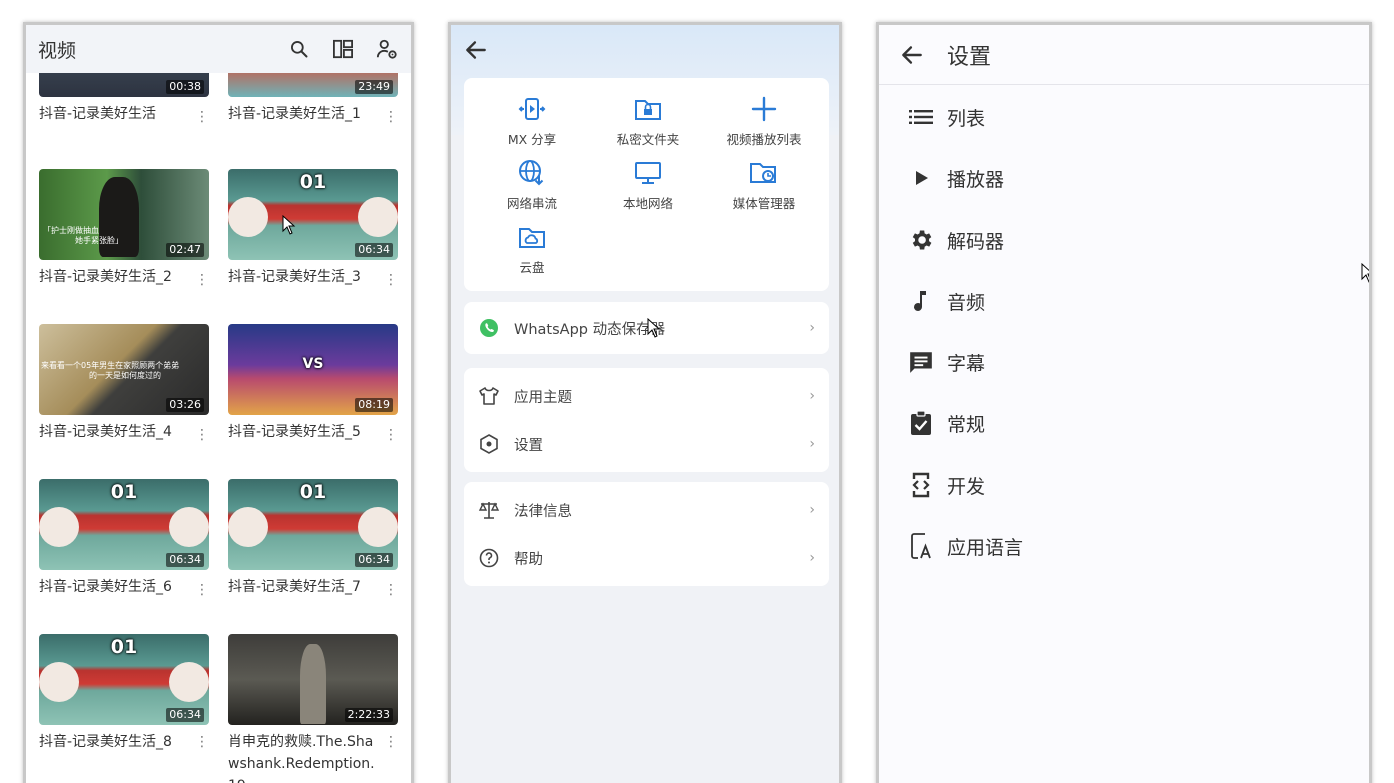  I want to click on video-title: 抖音-记录美好生活_6, so click(105, 587).